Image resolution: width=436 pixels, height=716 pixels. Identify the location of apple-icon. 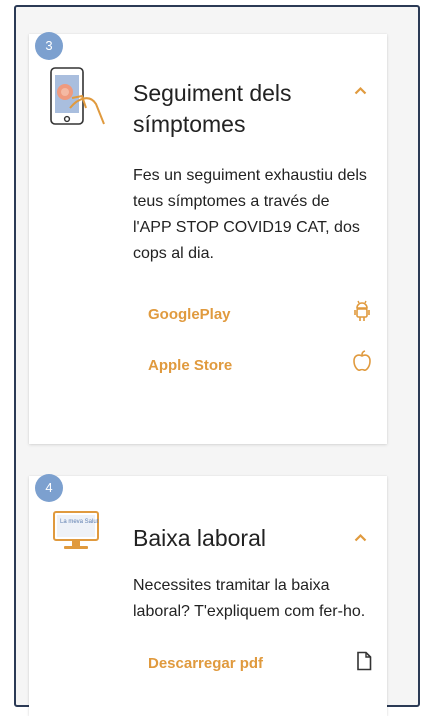
(362, 361).